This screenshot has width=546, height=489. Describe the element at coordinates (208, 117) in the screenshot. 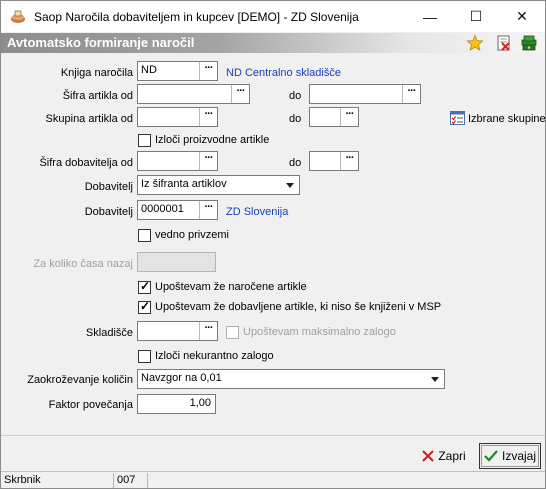

I see `skupina-od-browse-button: ···` at that location.